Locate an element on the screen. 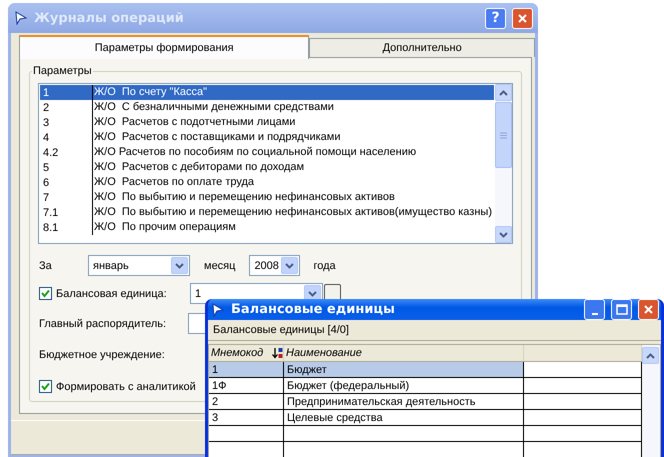 This screenshot has width=664, height=457. code-cell-text: 6 is located at coordinates (46, 182).